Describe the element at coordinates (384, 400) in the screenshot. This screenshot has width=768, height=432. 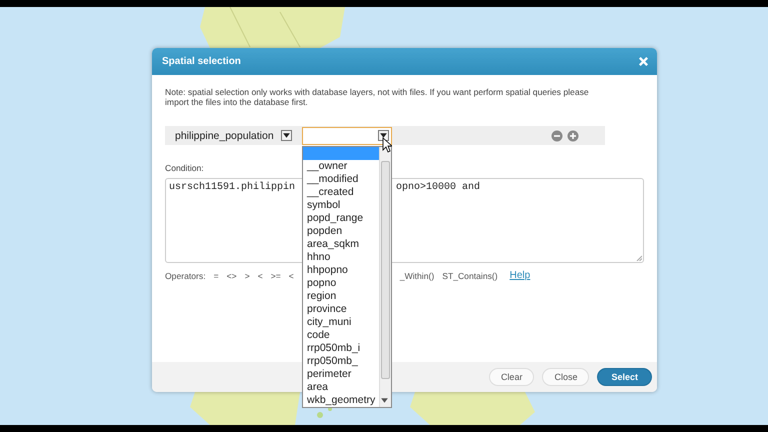
I see `scroll-down-icon` at that location.